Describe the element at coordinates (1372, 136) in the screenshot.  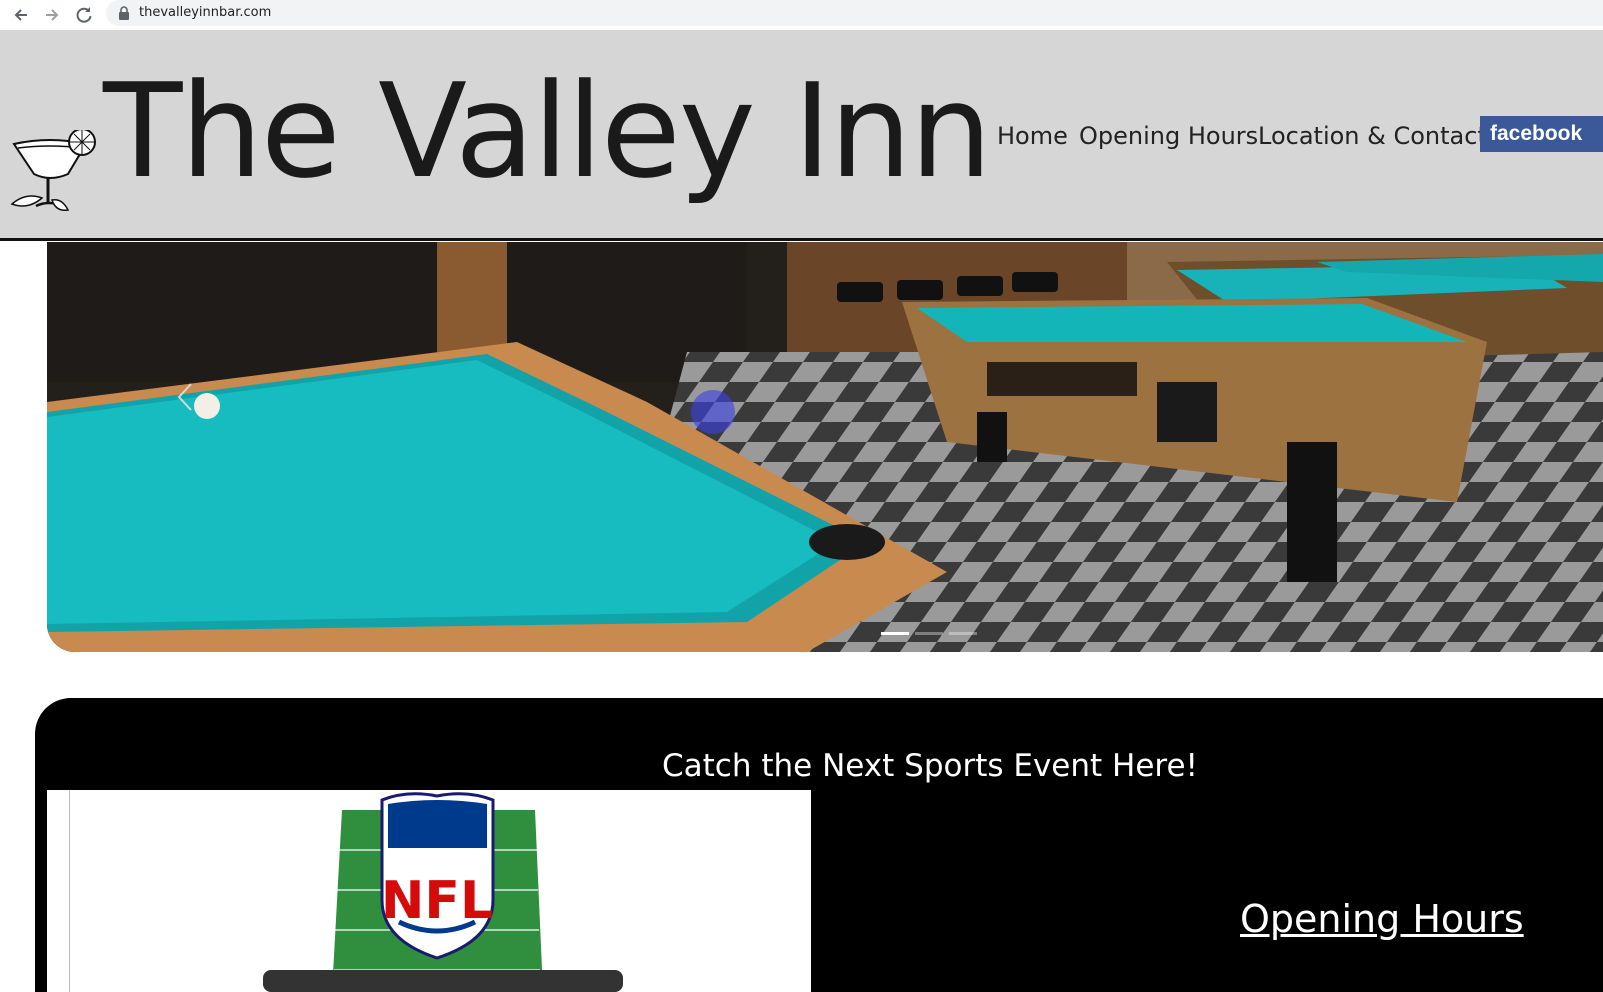
I see `nav-location-contact: Location & Contact` at that location.